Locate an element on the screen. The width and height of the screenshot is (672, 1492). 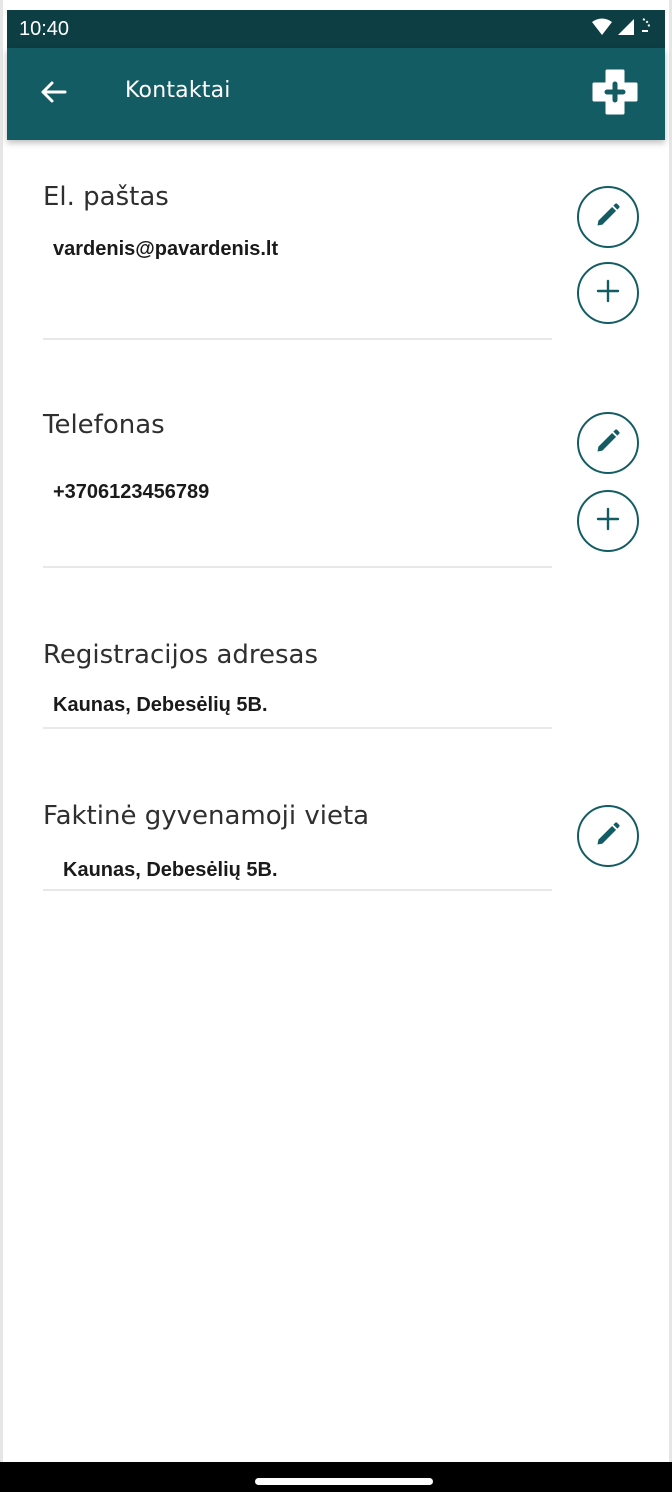
registration-address-value: Kaunas, Debesėlių 5B. is located at coordinates (160, 705).